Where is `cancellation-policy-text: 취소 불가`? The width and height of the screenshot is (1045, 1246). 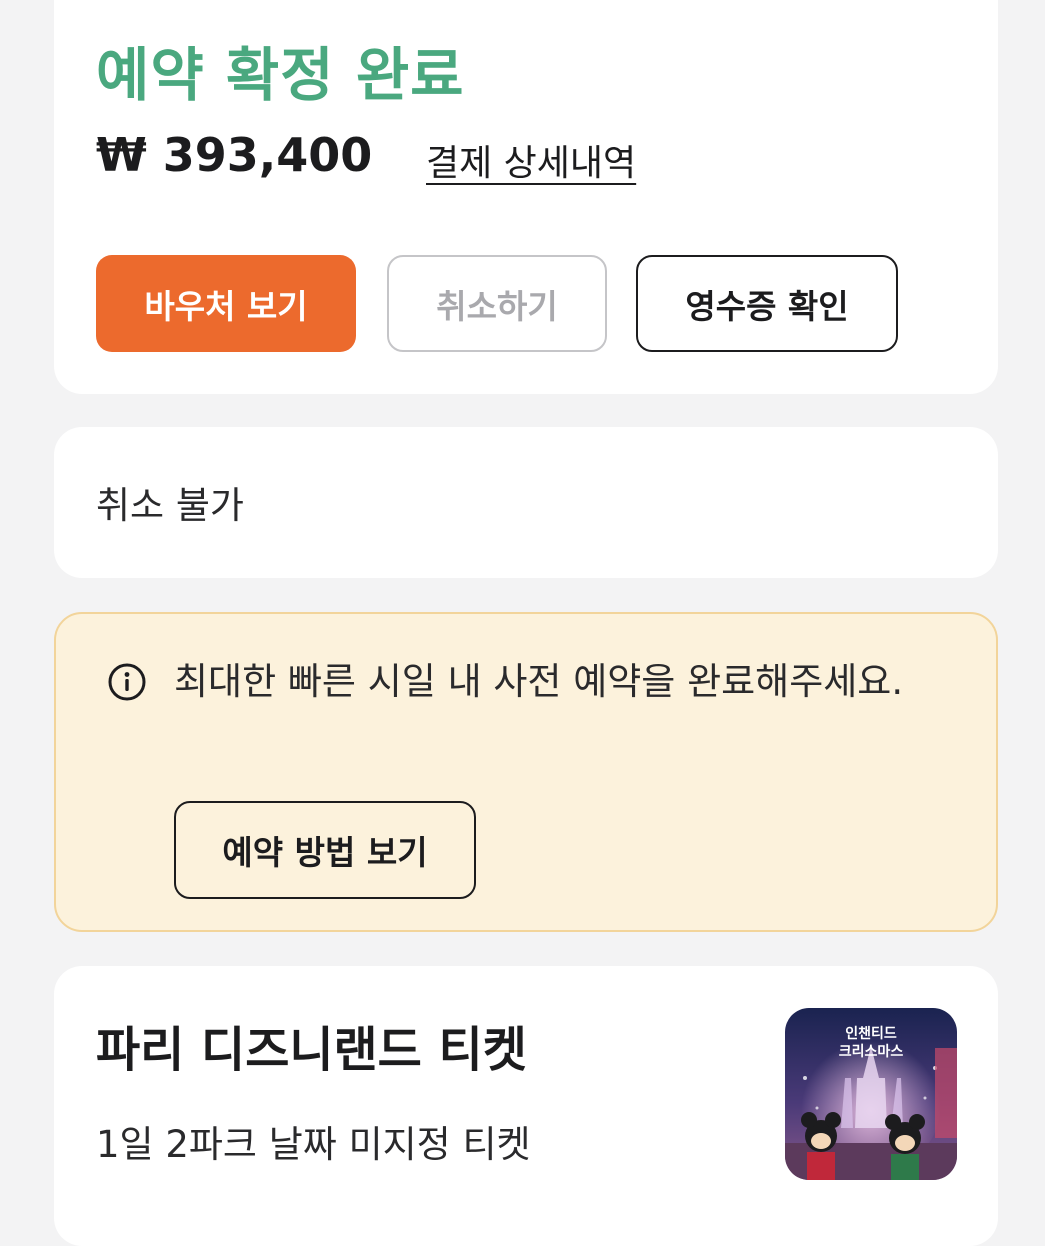
cancellation-policy-text: 취소 불가 is located at coordinates (170, 505).